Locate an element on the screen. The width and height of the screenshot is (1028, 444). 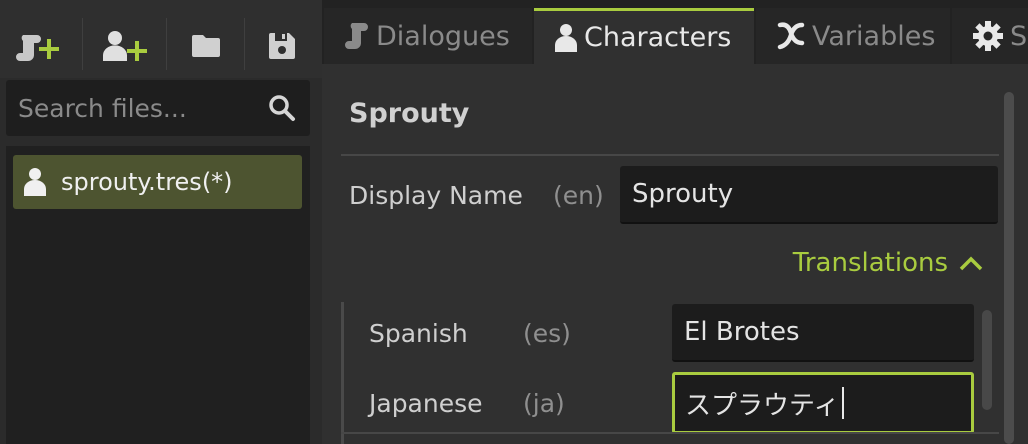
translation-value: El Brotes is located at coordinates (742, 332).